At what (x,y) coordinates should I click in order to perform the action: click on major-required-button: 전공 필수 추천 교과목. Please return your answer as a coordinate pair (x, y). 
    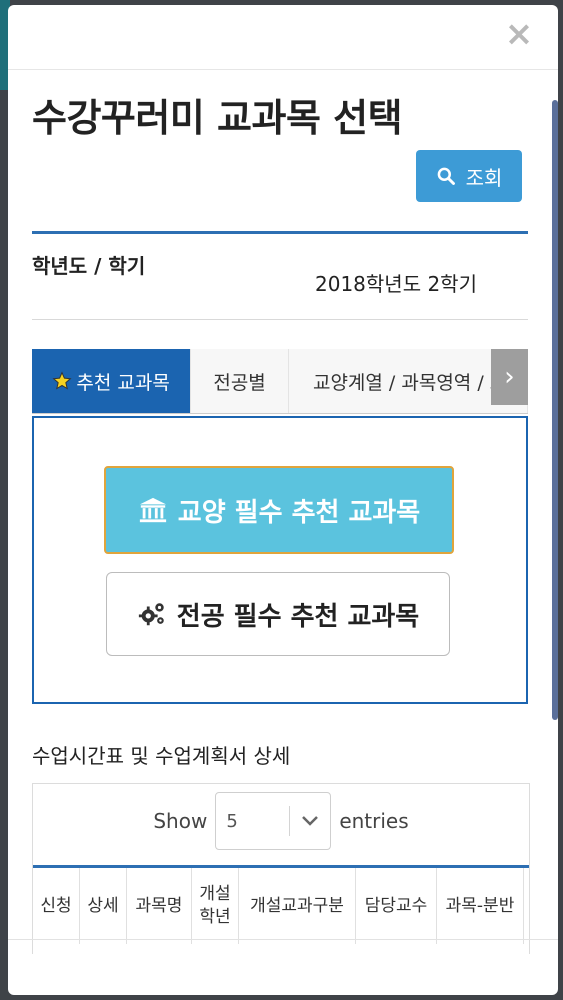
    Looking at the image, I should click on (278, 614).